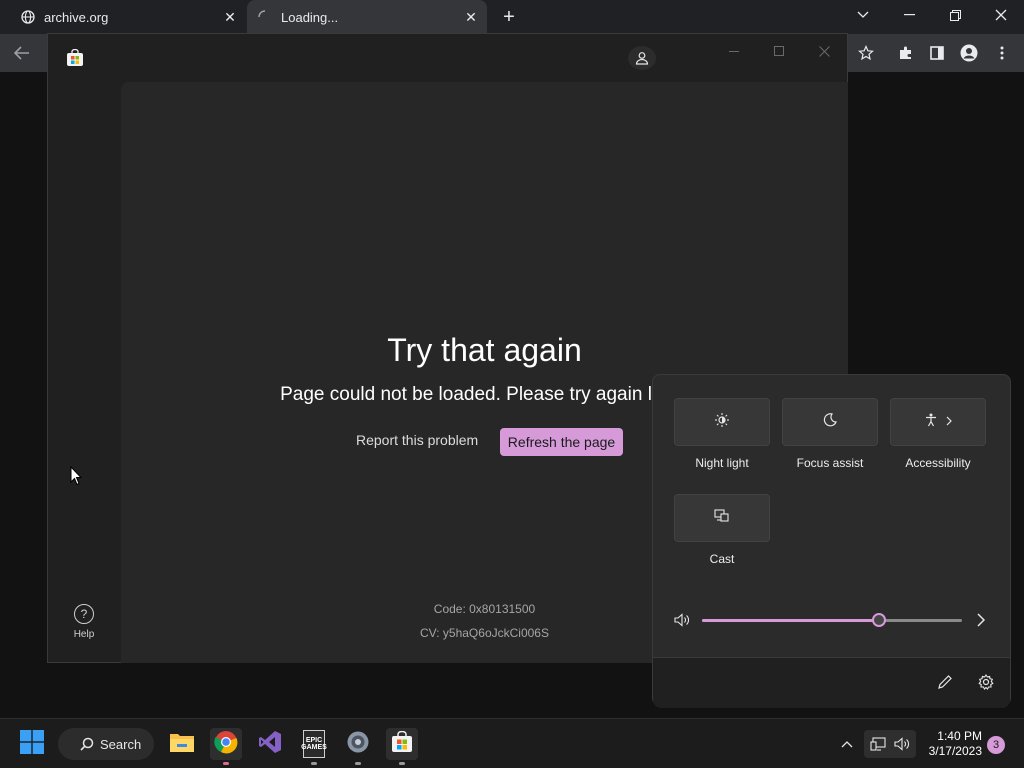  What do you see at coordinates (447, 58) in the screenshot?
I see `store-title-bar` at bounding box center [447, 58].